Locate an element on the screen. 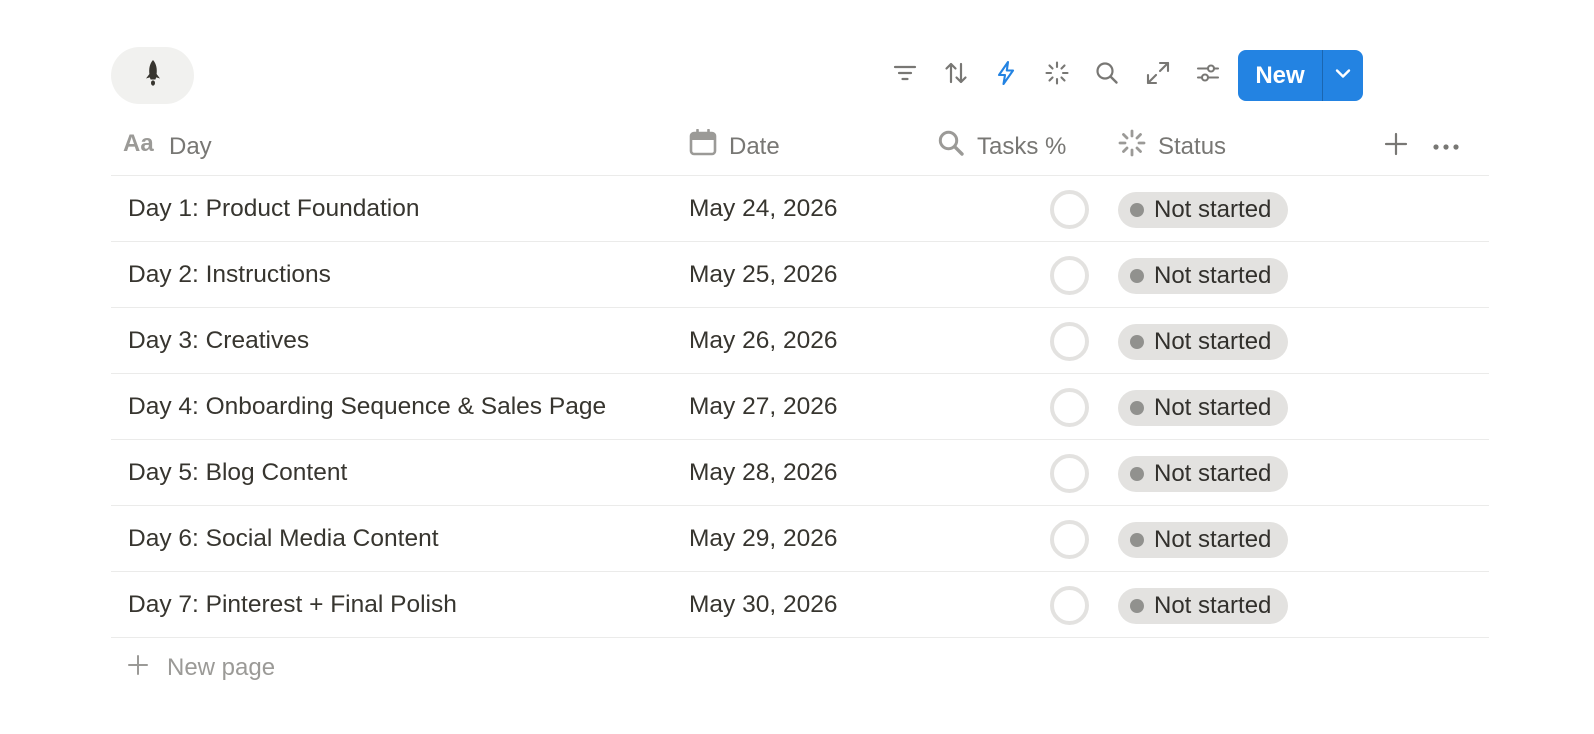 The height and width of the screenshot is (734, 1594). day-cell: Day 1: Product Foundation is located at coordinates (273, 208).